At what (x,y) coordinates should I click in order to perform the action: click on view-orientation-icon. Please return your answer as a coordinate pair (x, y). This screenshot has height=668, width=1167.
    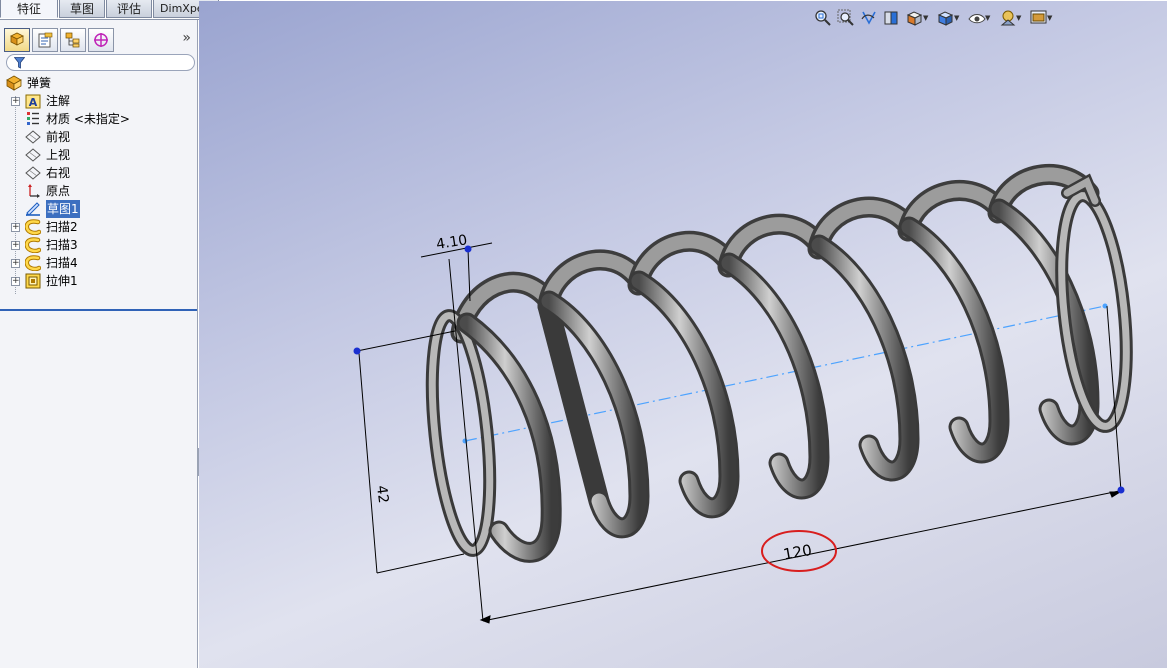
    Looking at the image, I should click on (914, 18).